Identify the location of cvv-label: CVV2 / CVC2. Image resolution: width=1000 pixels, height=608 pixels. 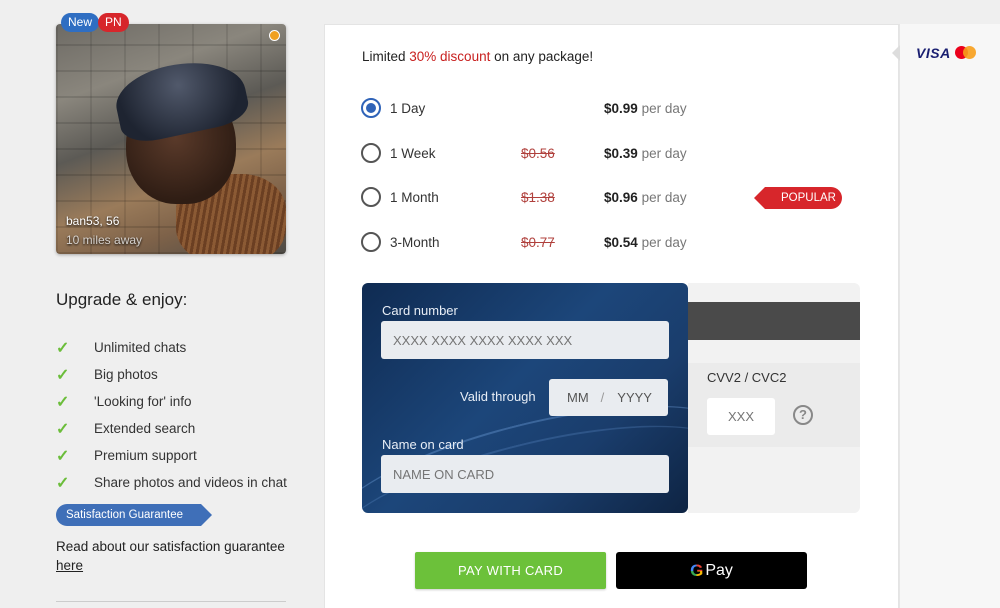
(747, 377).